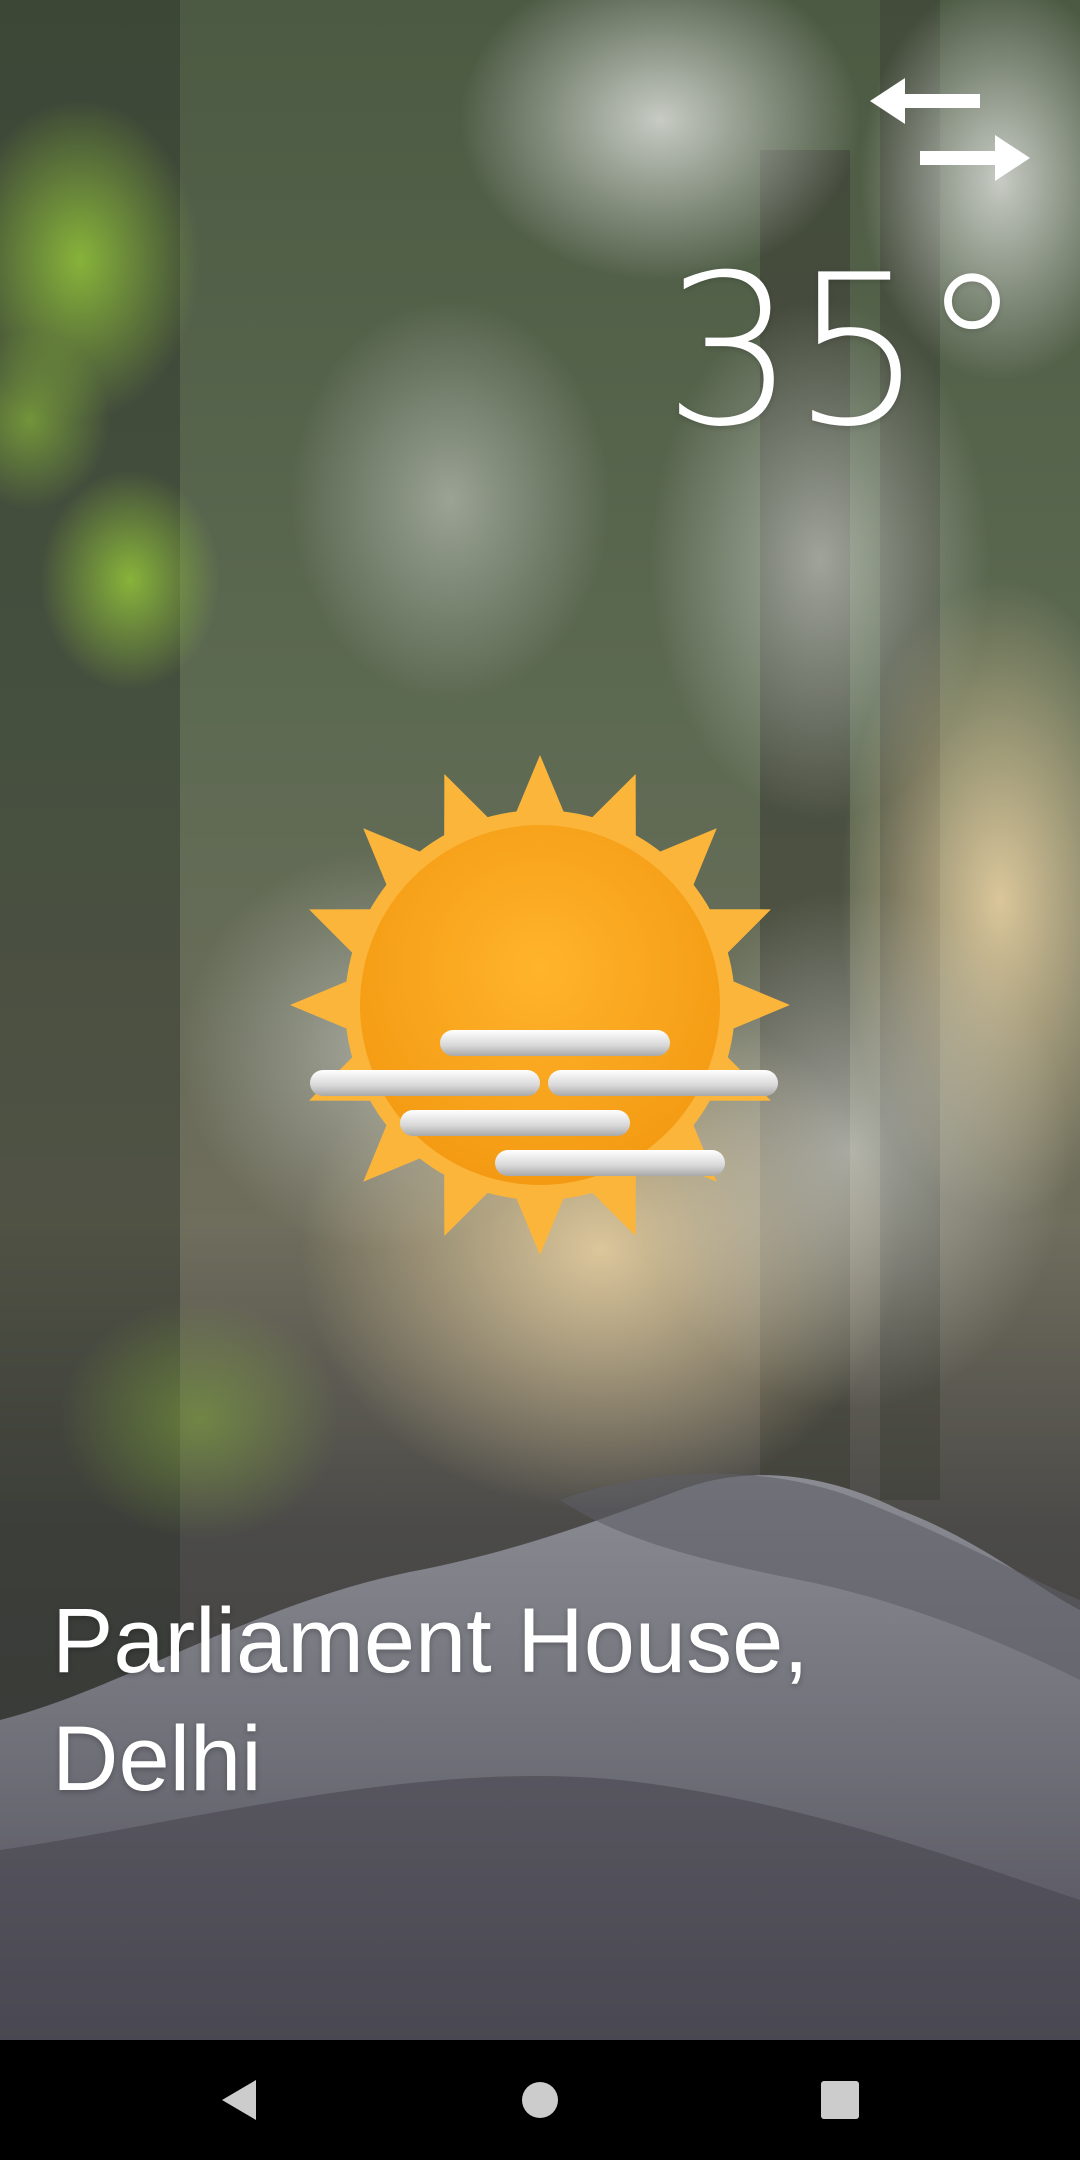 Image resolution: width=1080 pixels, height=2160 pixels. Describe the element at coordinates (430, 1700) in the screenshot. I see `location-name: Parliament House, Delhi` at that location.